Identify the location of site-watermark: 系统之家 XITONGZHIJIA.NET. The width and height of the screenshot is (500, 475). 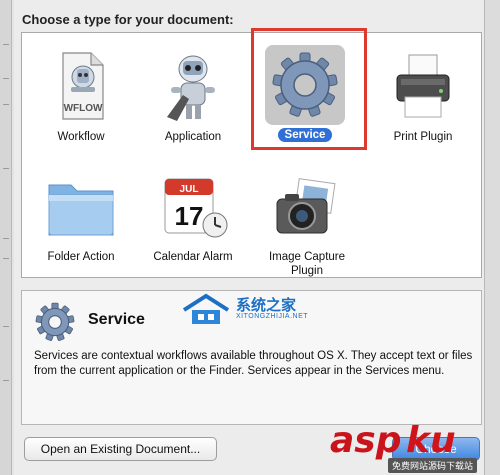
(270, 309).